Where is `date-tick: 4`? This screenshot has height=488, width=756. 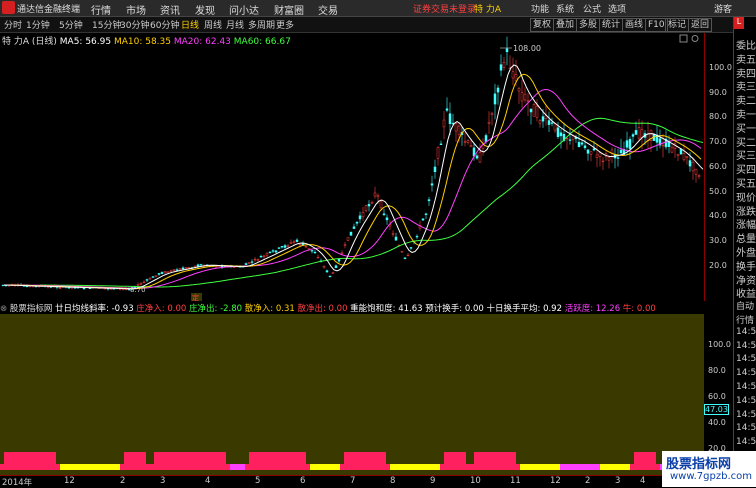 date-tick: 4 is located at coordinates (643, 481).